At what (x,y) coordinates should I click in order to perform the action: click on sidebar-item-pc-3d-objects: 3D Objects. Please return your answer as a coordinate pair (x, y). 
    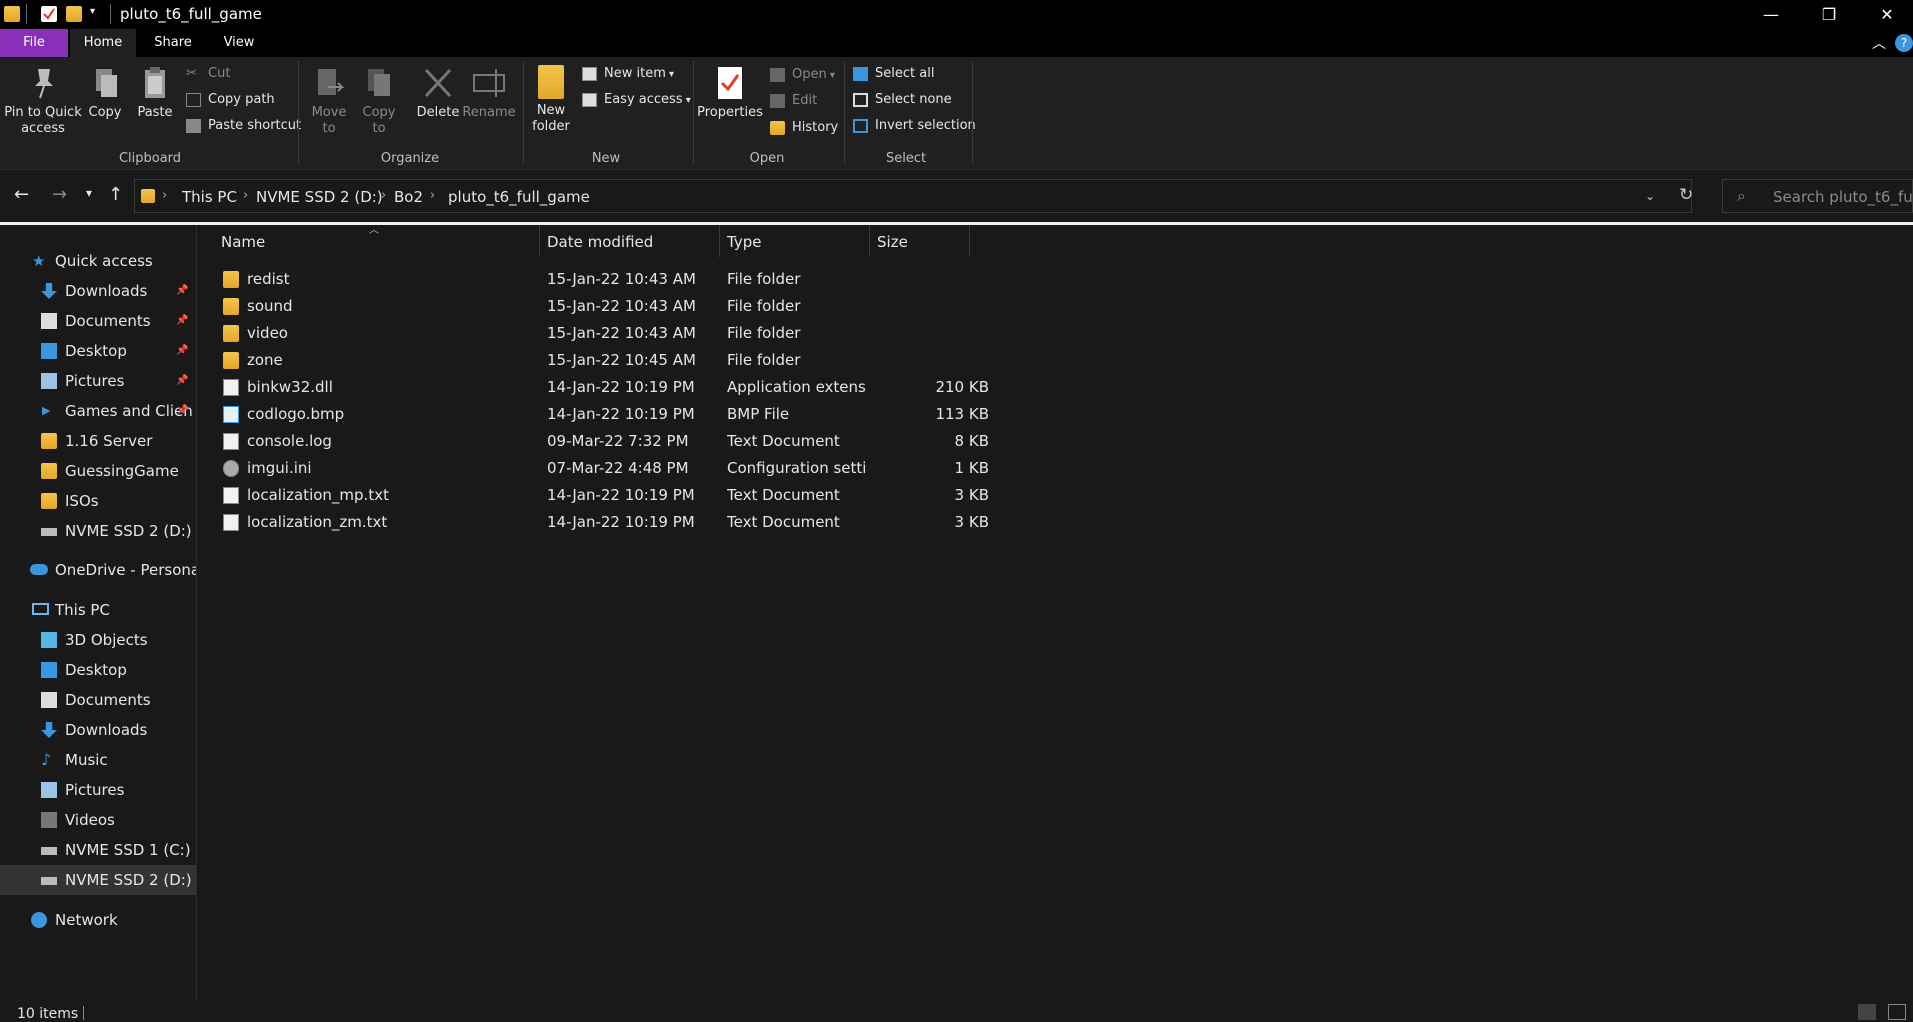
    Looking at the image, I should click on (98, 640).